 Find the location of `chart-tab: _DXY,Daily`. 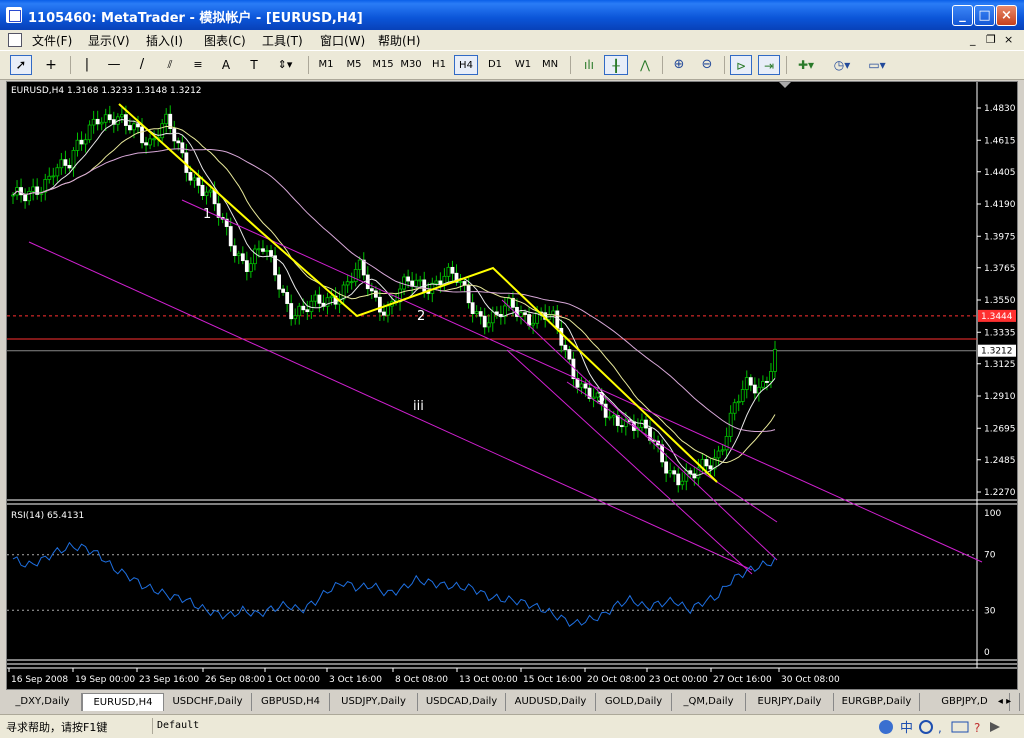

chart-tab: _DXY,Daily is located at coordinates (43, 702).